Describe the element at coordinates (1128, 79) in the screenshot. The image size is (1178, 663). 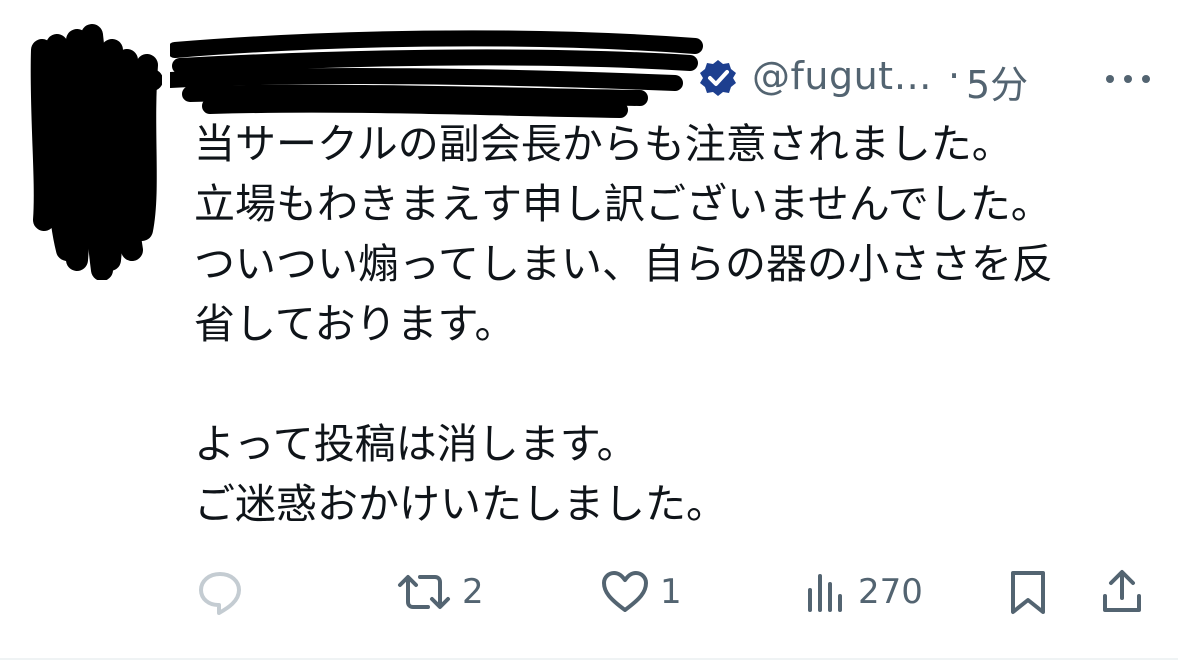
I see `more-options-icon` at that location.